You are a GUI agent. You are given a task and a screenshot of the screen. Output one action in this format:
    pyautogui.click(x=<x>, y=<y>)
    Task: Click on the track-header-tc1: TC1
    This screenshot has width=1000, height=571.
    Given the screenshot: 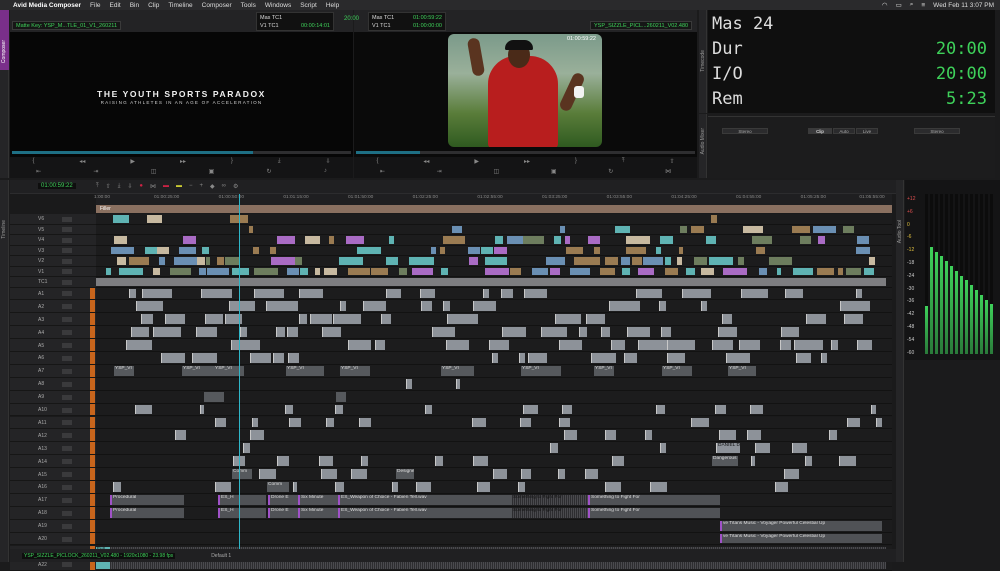 What is the action you would take?
    pyautogui.click(x=53, y=282)
    